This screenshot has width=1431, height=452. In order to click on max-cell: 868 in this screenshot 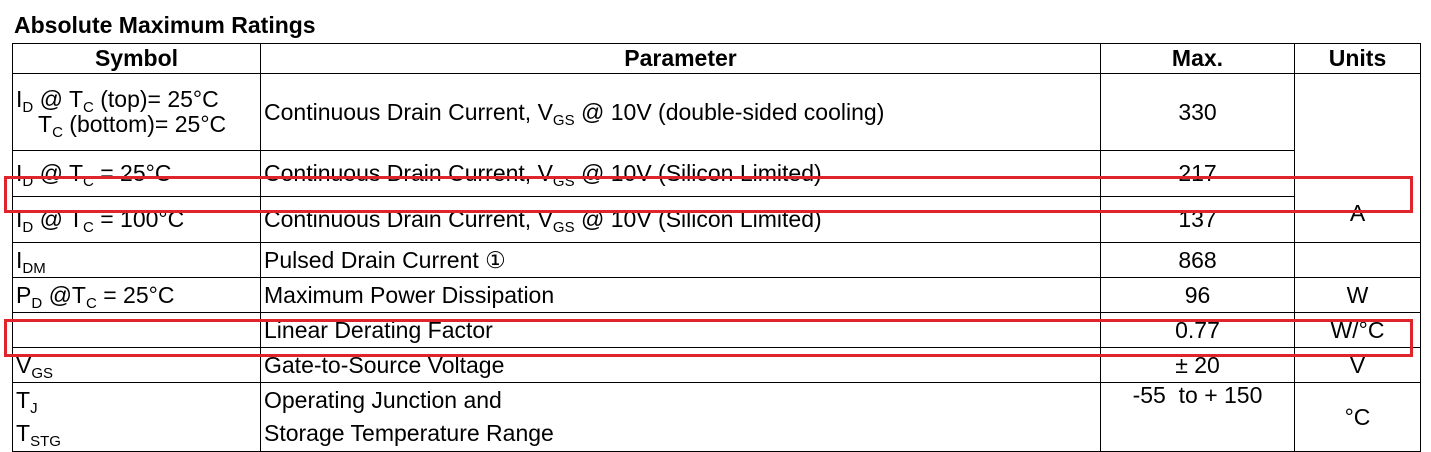, I will do `click(1197, 260)`.